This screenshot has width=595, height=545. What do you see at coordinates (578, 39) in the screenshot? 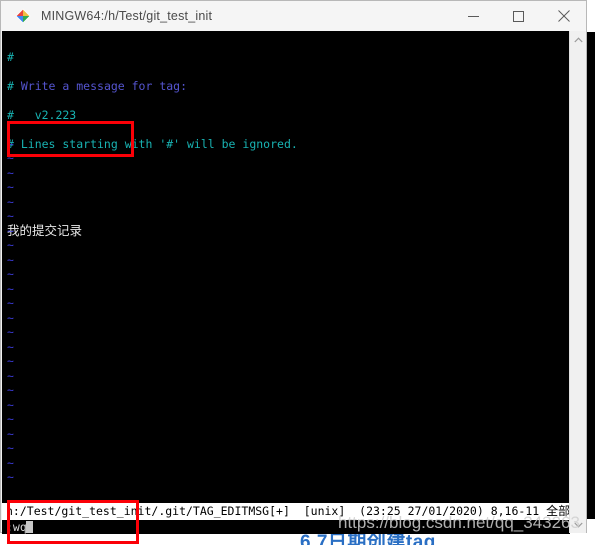
I see `scroll-up-button` at bounding box center [578, 39].